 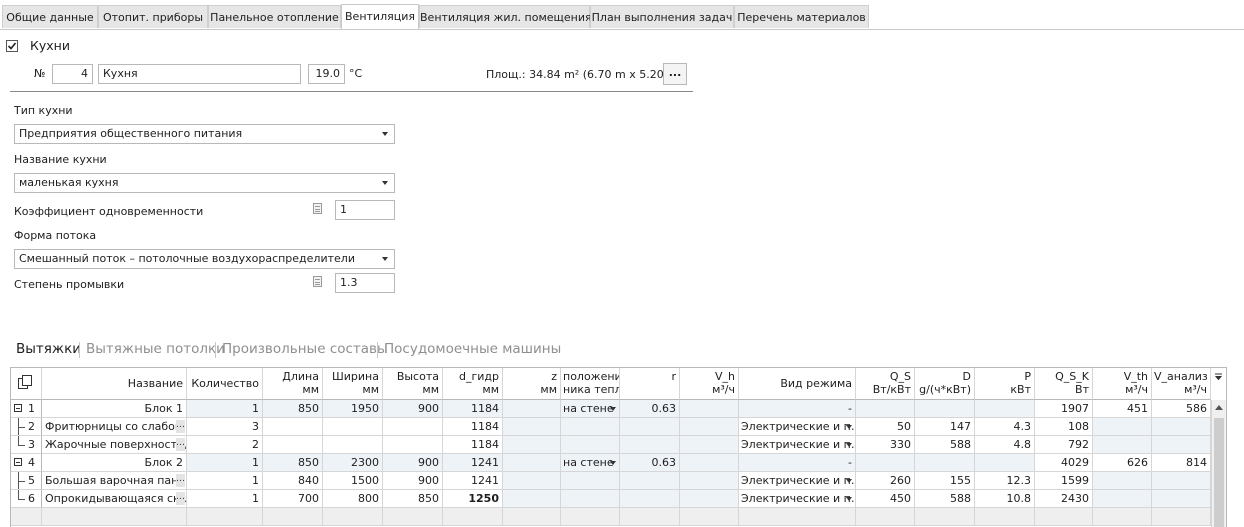 I want to click on tab-materials-list: Перечень материалов, so click(x=801, y=16).